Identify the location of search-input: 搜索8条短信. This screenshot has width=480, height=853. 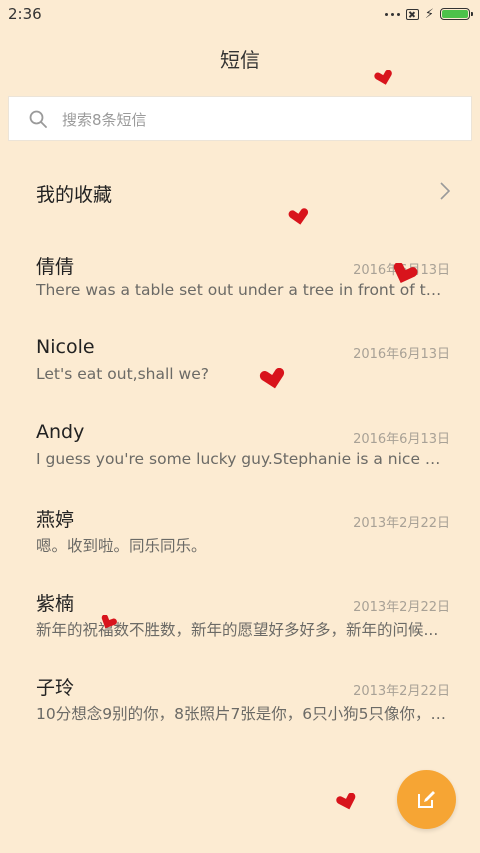
(104, 119).